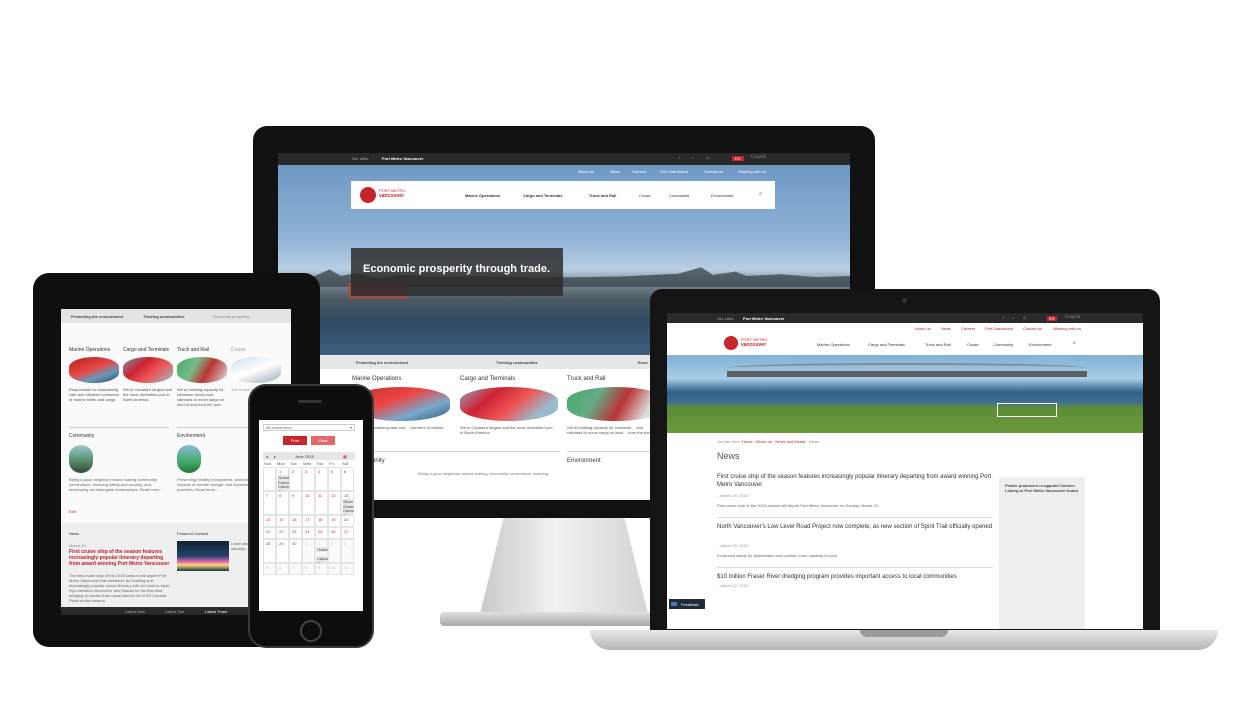 The image size is (1248, 728). What do you see at coordinates (1074, 343) in the screenshot?
I see `laptop-search-icon: ⌕` at bounding box center [1074, 343].